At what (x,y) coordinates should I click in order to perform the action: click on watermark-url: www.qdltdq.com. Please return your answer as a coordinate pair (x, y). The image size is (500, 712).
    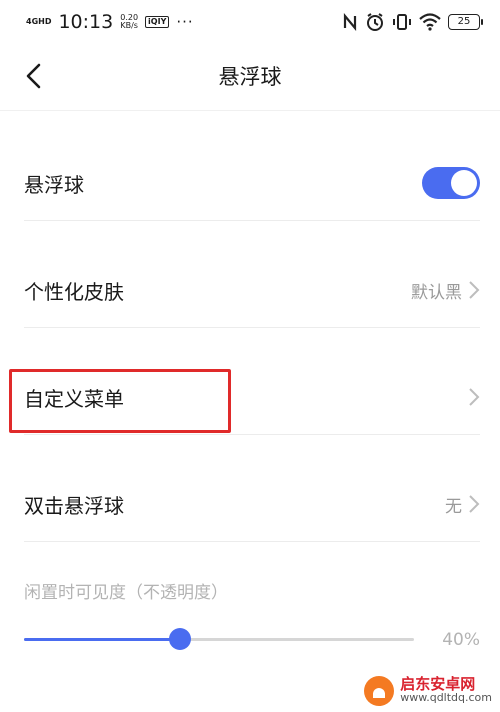
    Looking at the image, I should click on (446, 697).